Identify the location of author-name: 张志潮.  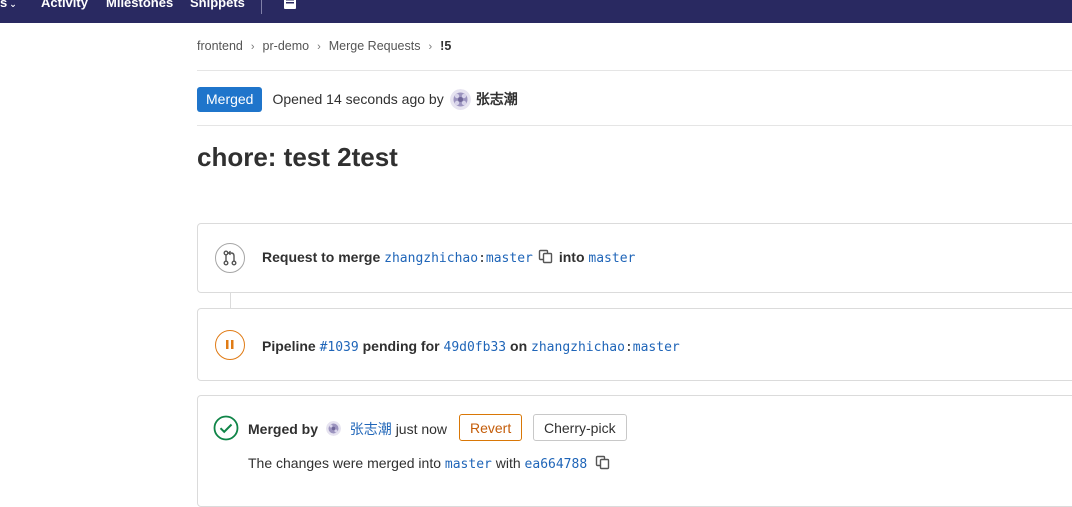
(497, 99).